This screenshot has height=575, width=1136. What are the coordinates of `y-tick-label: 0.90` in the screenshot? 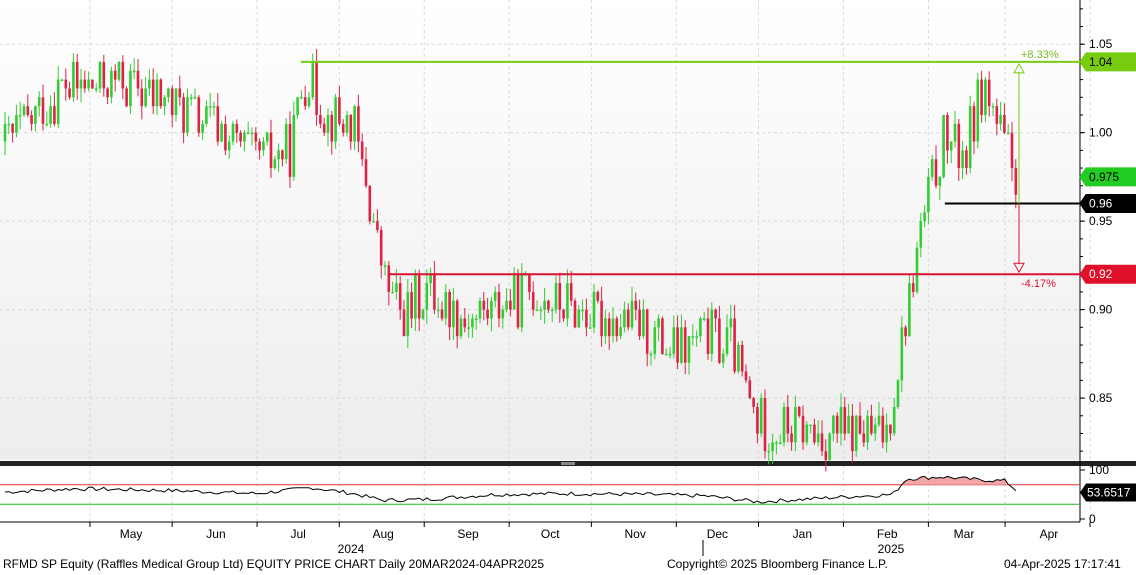 It's located at (1101, 310).